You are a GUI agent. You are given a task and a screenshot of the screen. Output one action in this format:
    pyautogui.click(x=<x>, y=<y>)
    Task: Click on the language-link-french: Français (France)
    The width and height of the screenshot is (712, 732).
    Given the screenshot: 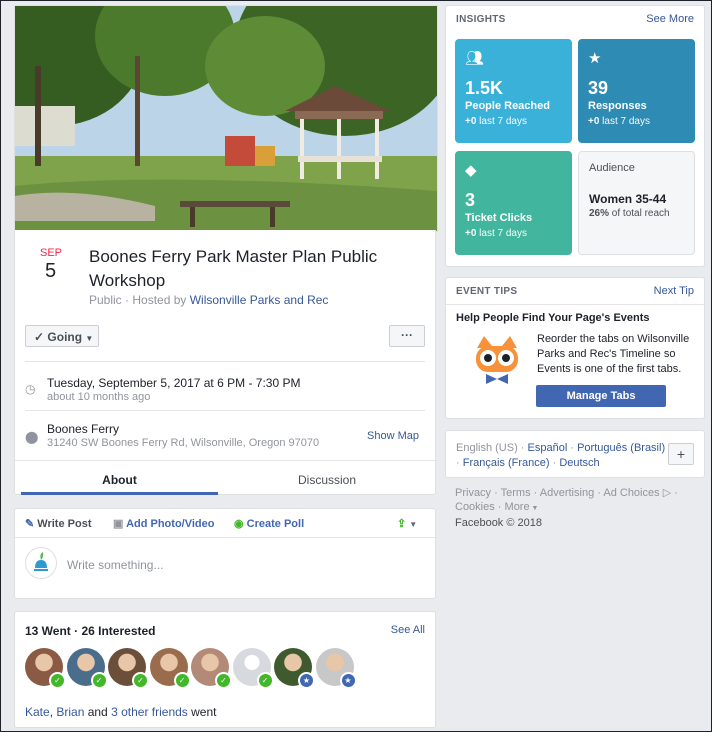 What is the action you would take?
    pyautogui.click(x=506, y=463)
    